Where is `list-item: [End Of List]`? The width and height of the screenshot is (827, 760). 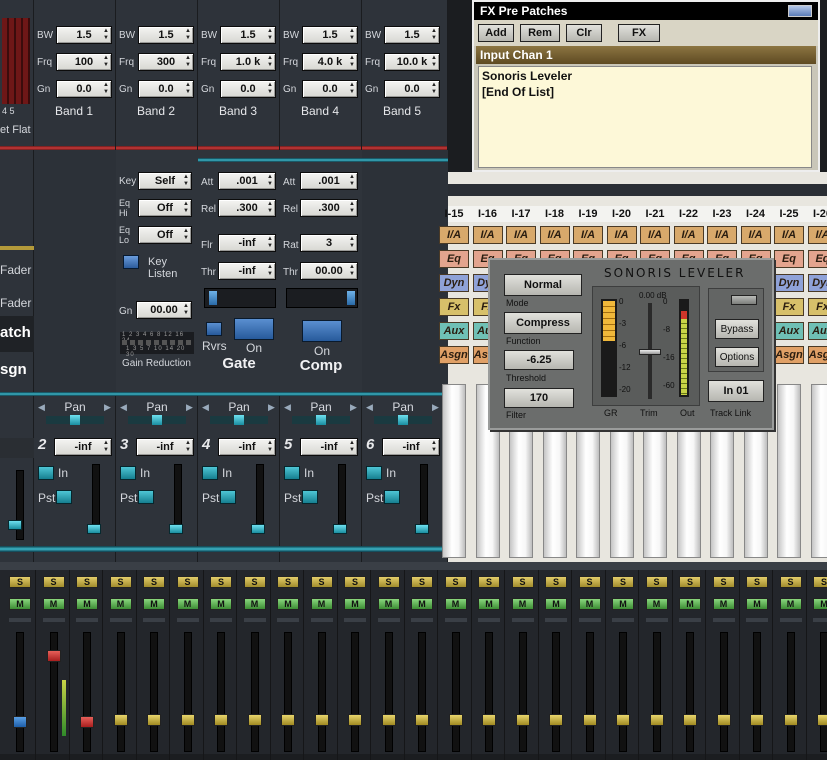 list-item: [End Of List] is located at coordinates (645, 92).